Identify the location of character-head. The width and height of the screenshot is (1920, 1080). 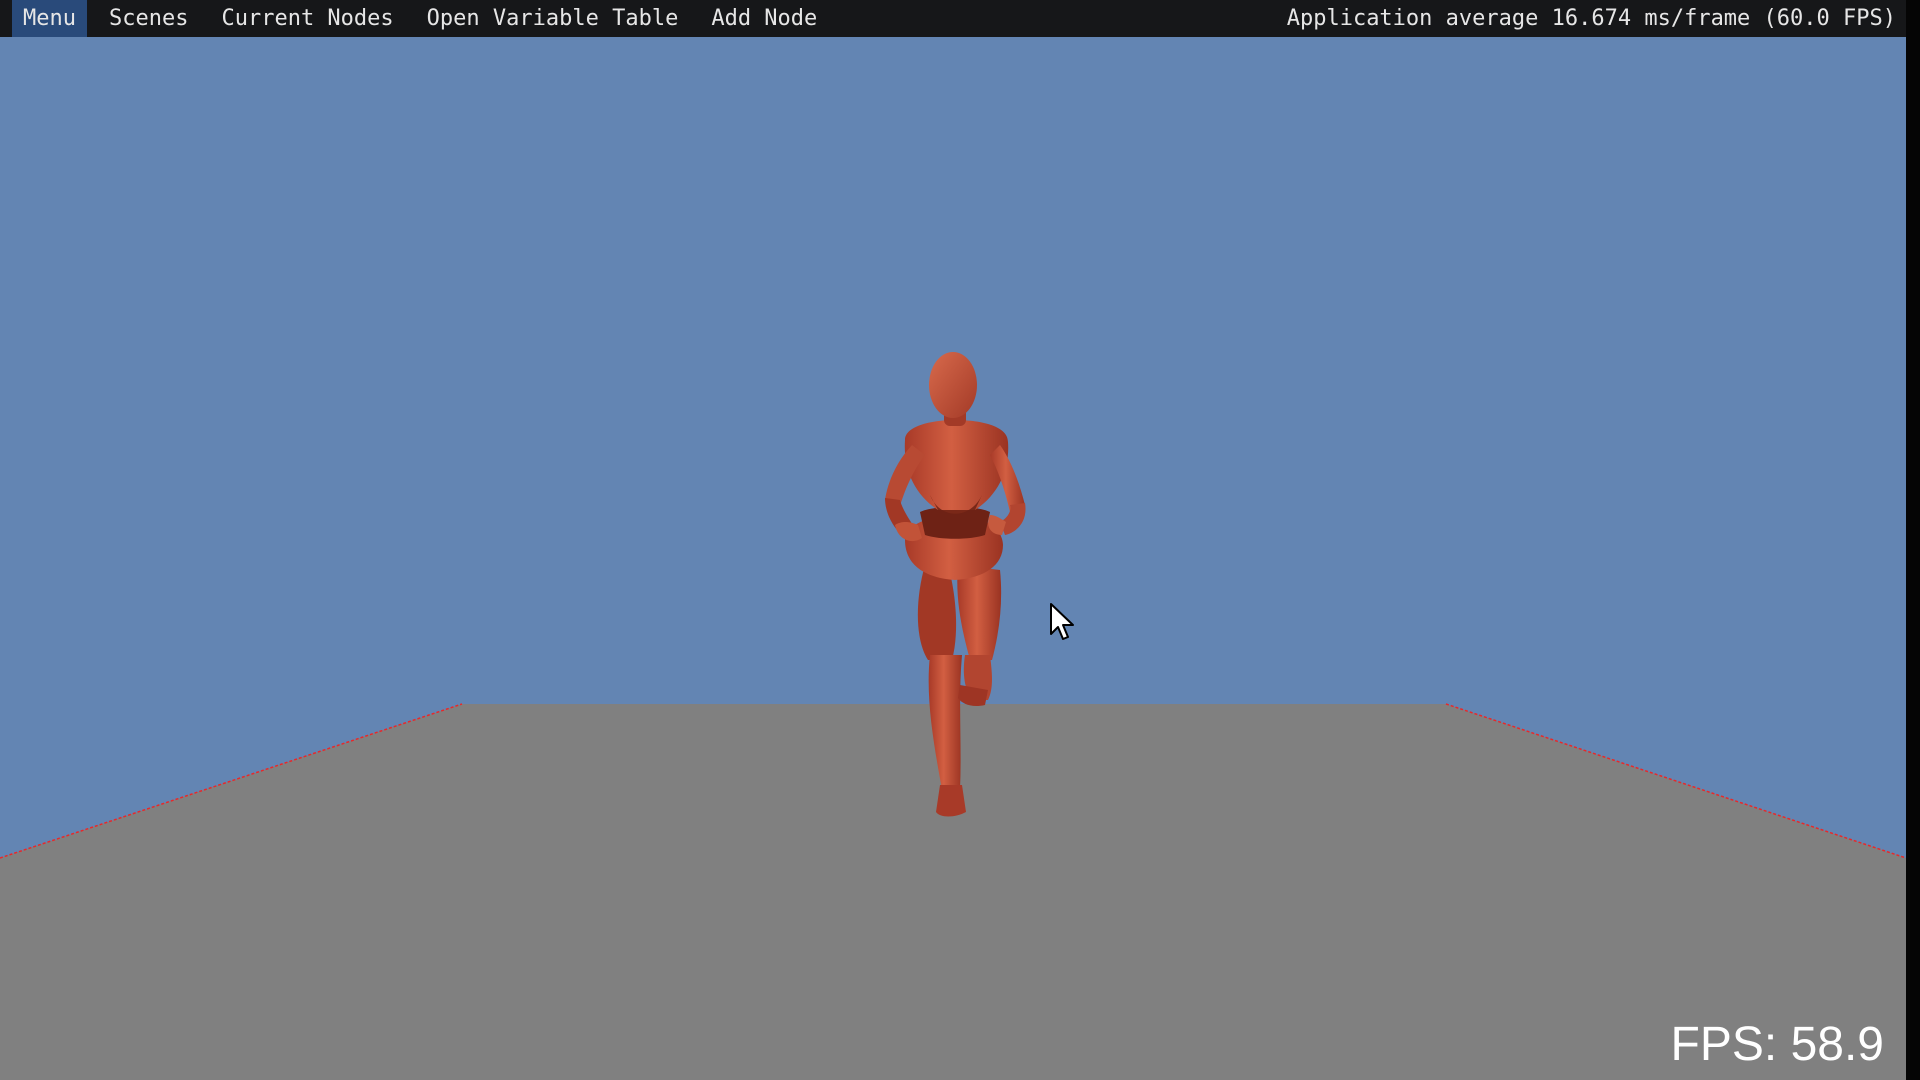
(953, 385).